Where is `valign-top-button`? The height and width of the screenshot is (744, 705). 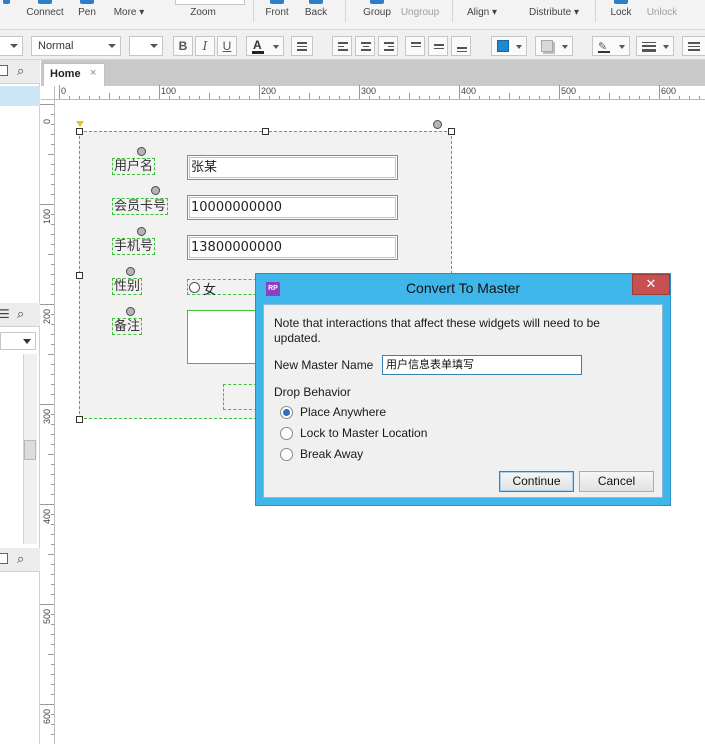 valign-top-button is located at coordinates (415, 46).